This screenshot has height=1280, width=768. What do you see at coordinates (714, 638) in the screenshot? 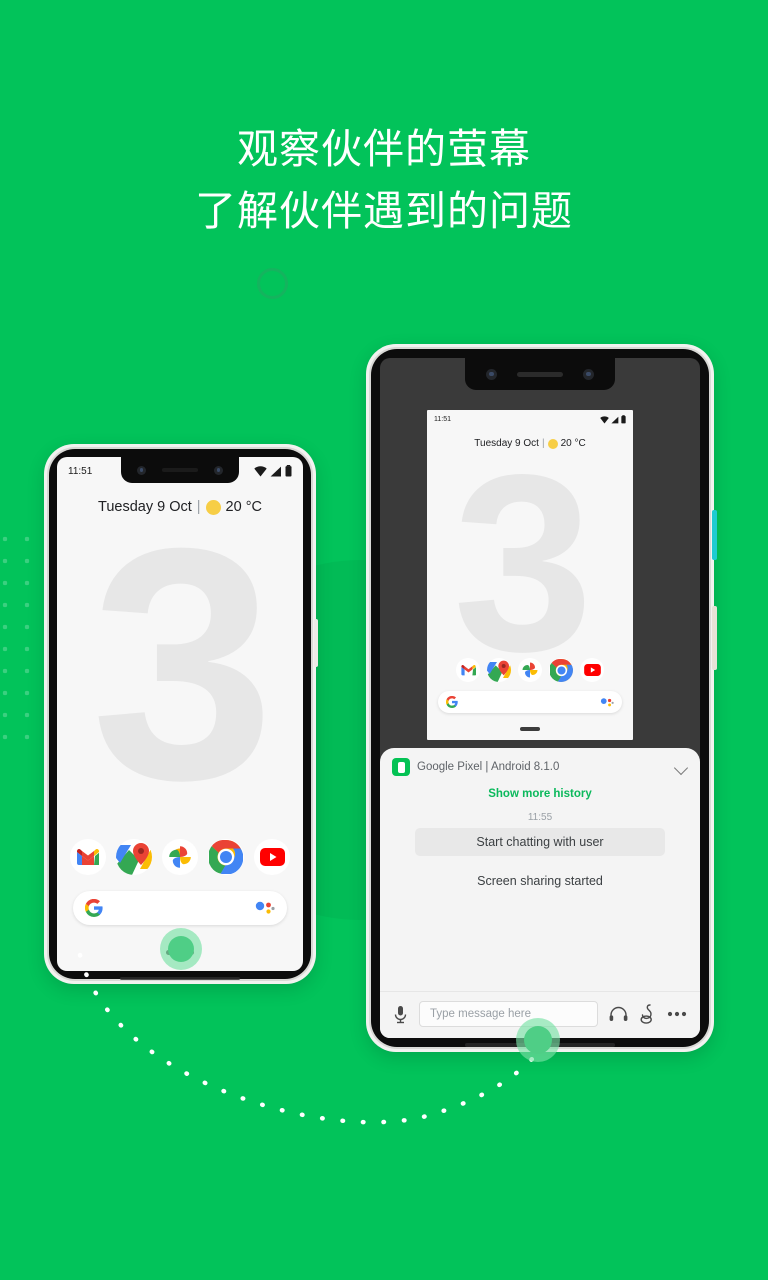
I see `right-phone-volume-button` at bounding box center [714, 638].